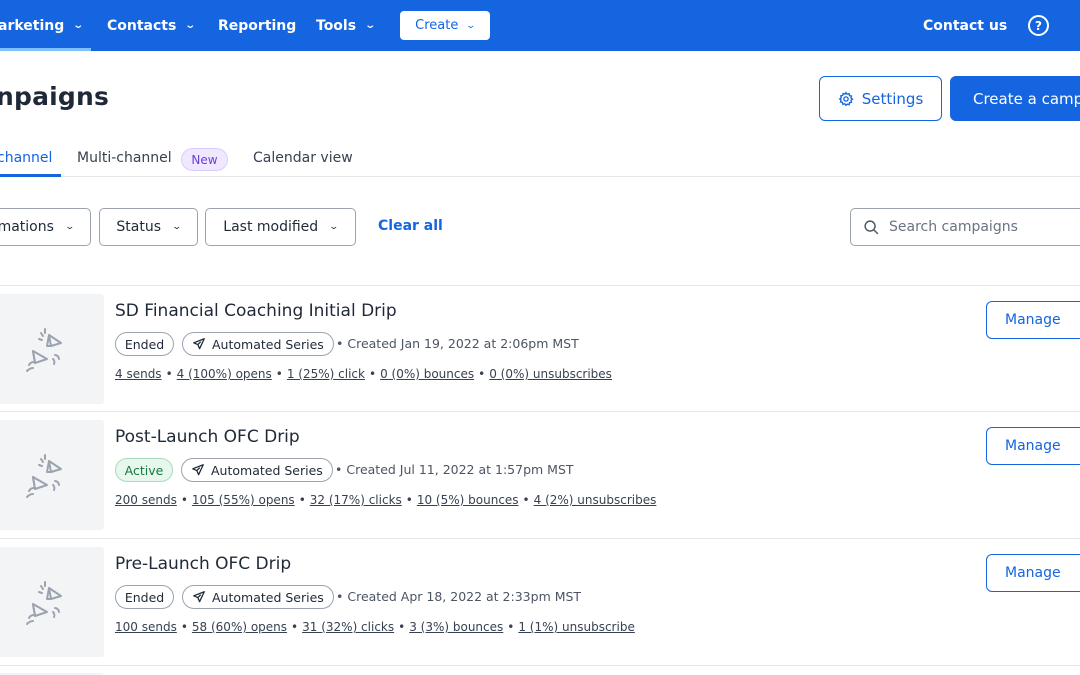 The image size is (1080, 675). What do you see at coordinates (26, 158) in the screenshot?
I see `tab-single-channel: channel` at bounding box center [26, 158].